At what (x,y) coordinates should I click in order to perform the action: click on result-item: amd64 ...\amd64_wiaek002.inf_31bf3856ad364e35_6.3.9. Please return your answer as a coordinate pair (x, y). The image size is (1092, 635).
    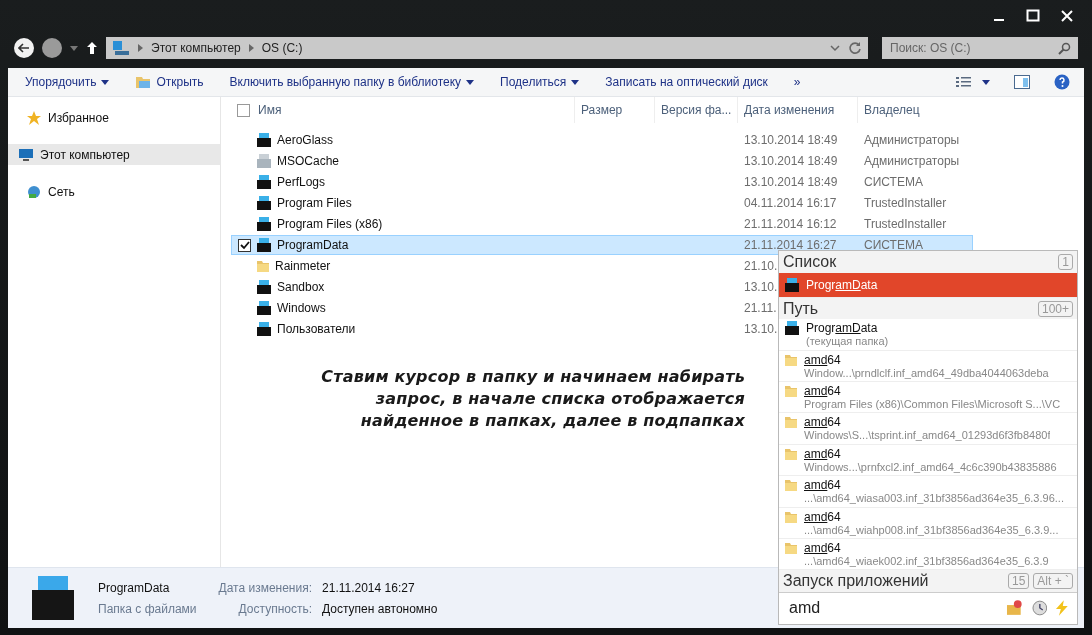
    Looking at the image, I should click on (928, 554).